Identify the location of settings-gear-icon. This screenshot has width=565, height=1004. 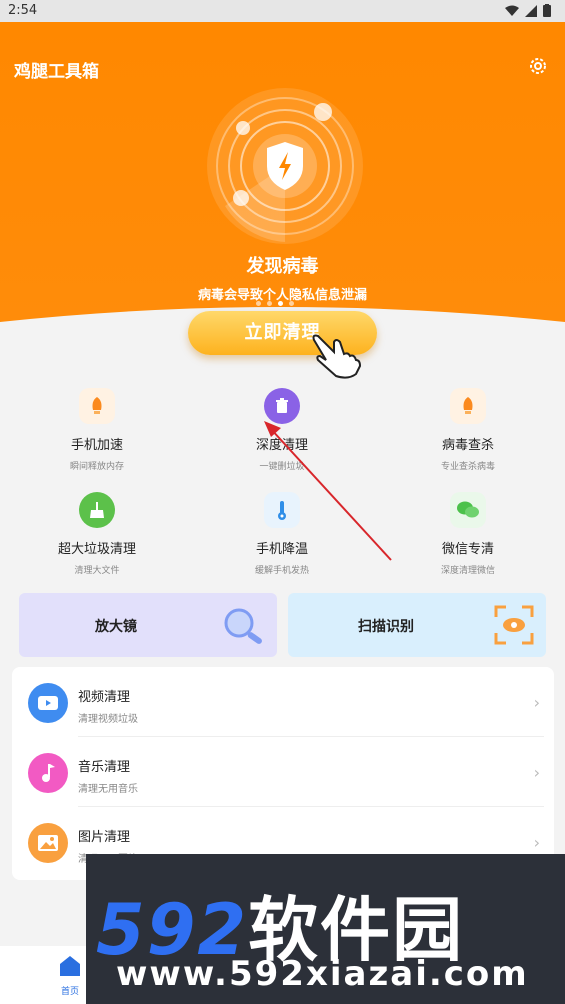
(538, 66).